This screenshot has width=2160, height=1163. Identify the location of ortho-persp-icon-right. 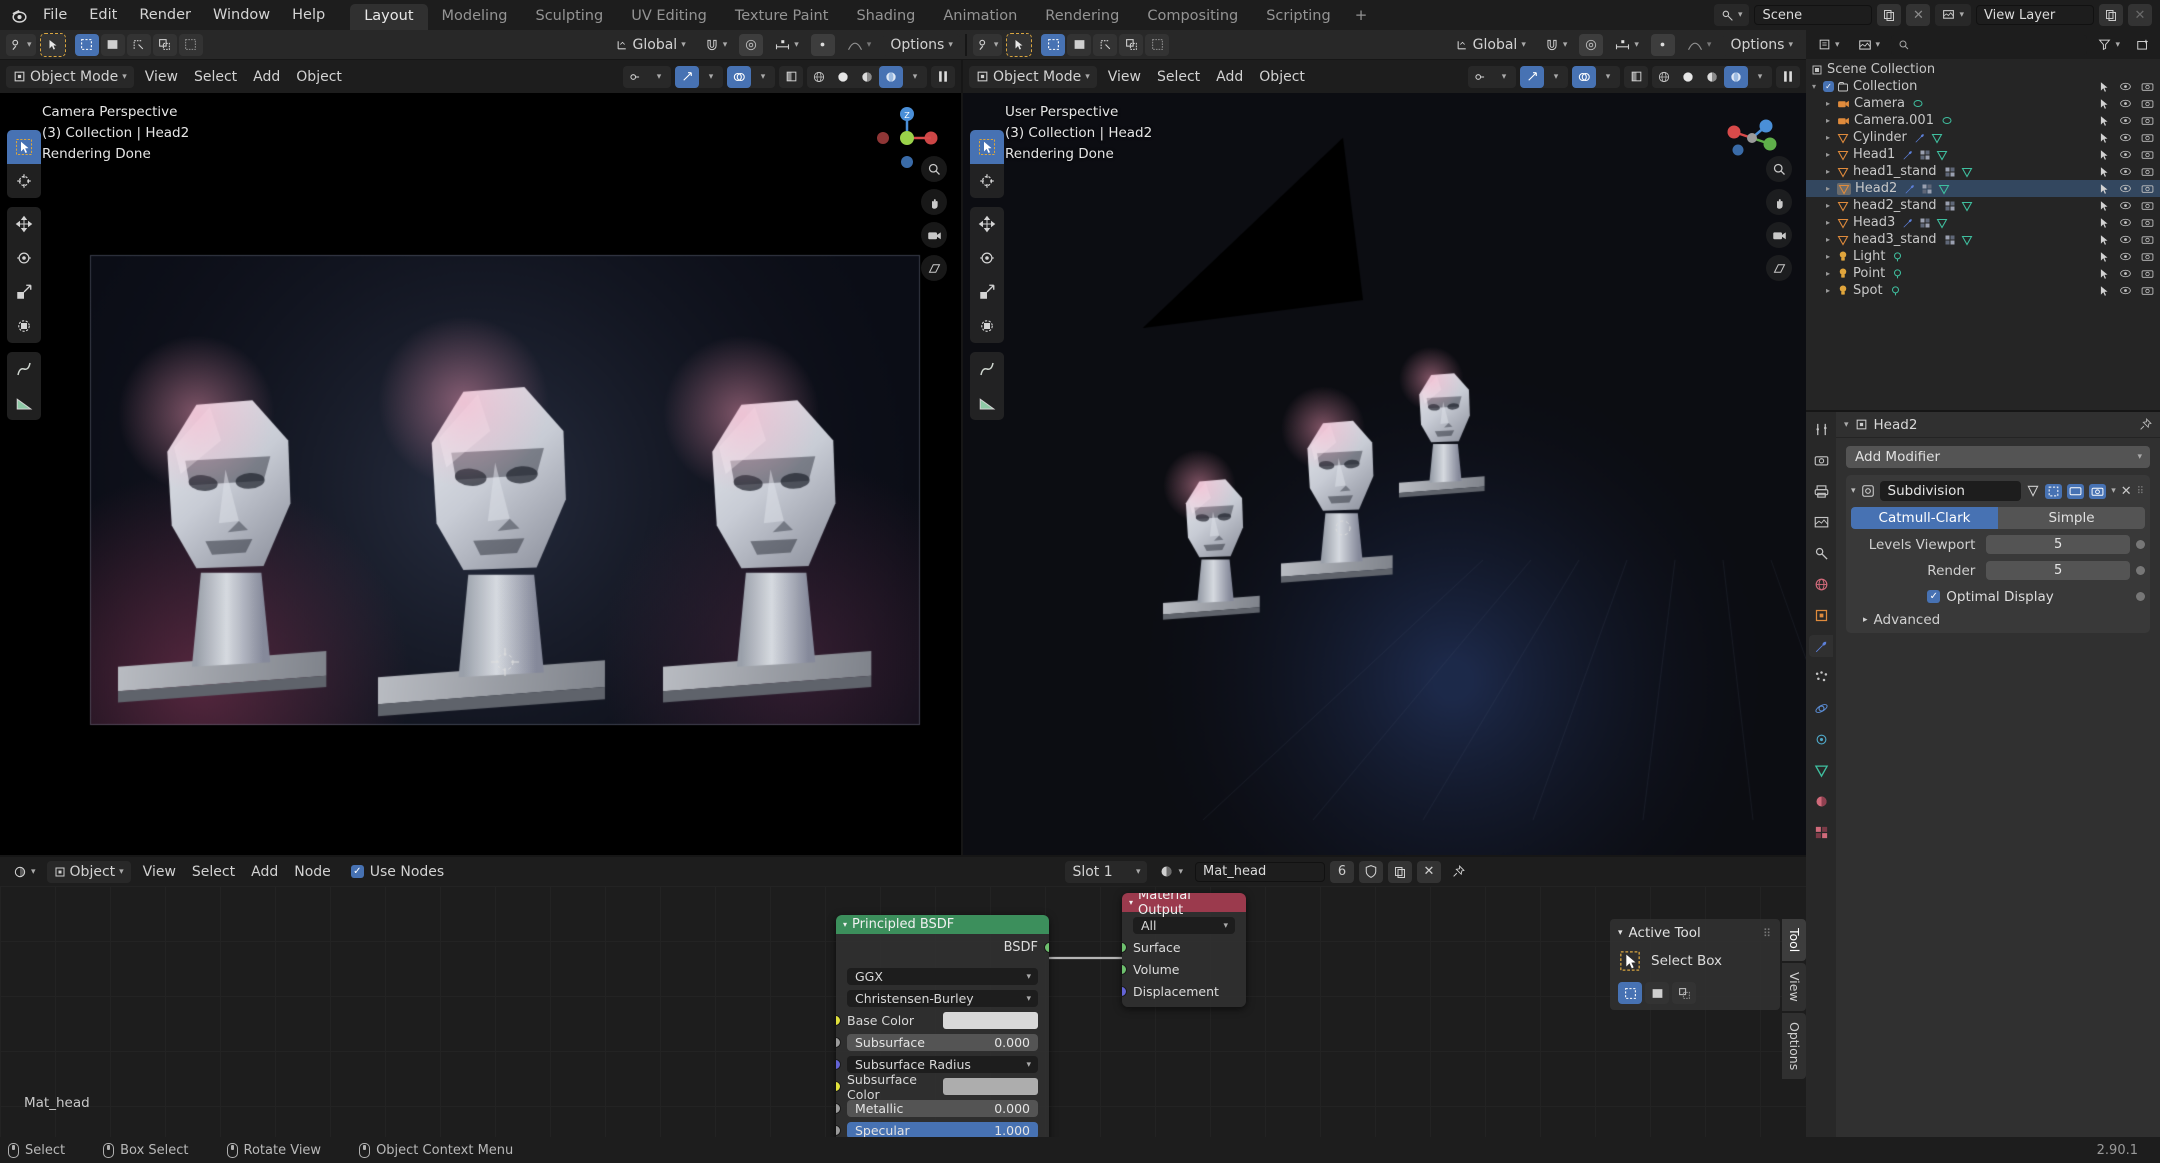
(1779, 268).